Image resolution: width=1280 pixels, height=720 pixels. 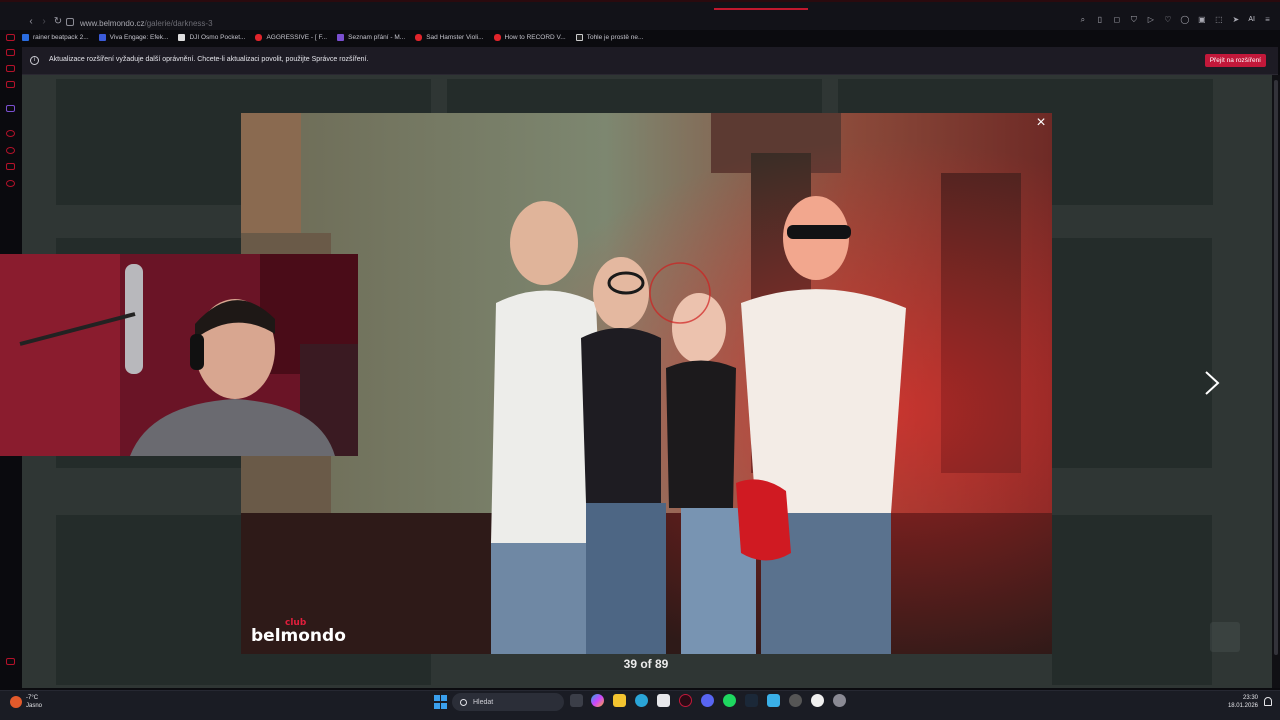 I want to click on chat-icon: ◯, so click(x=1184, y=19).